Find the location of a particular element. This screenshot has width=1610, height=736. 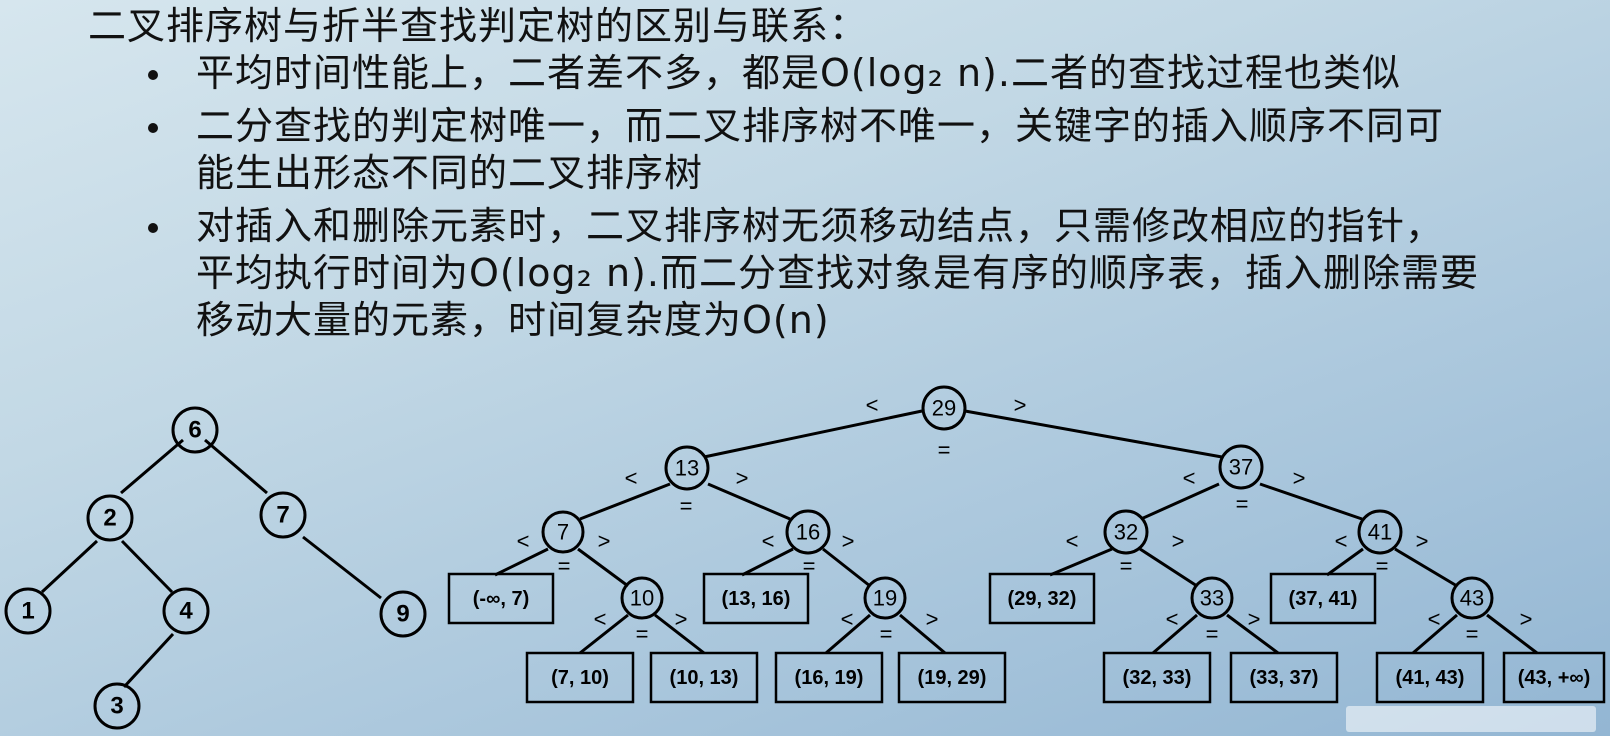

interval-leaf: (37, 41) is located at coordinates (1323, 598).